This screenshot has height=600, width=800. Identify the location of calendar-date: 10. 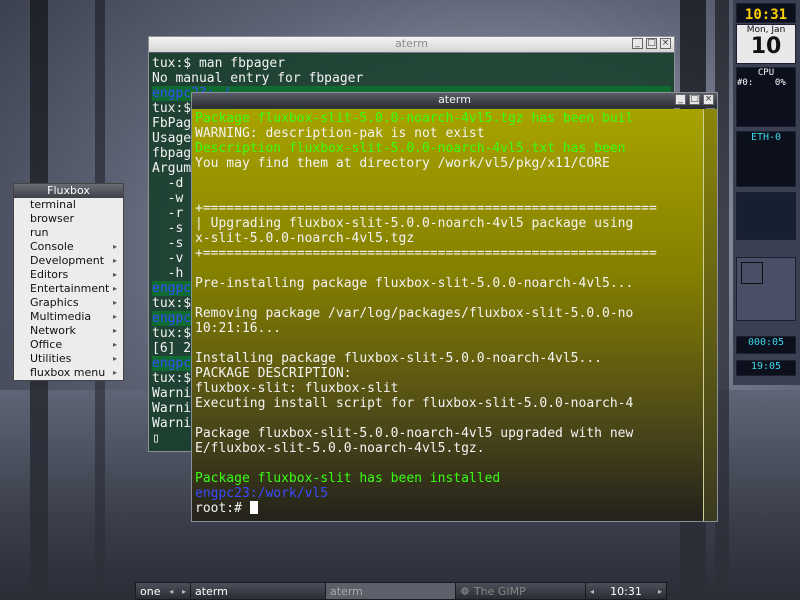
(766, 46).